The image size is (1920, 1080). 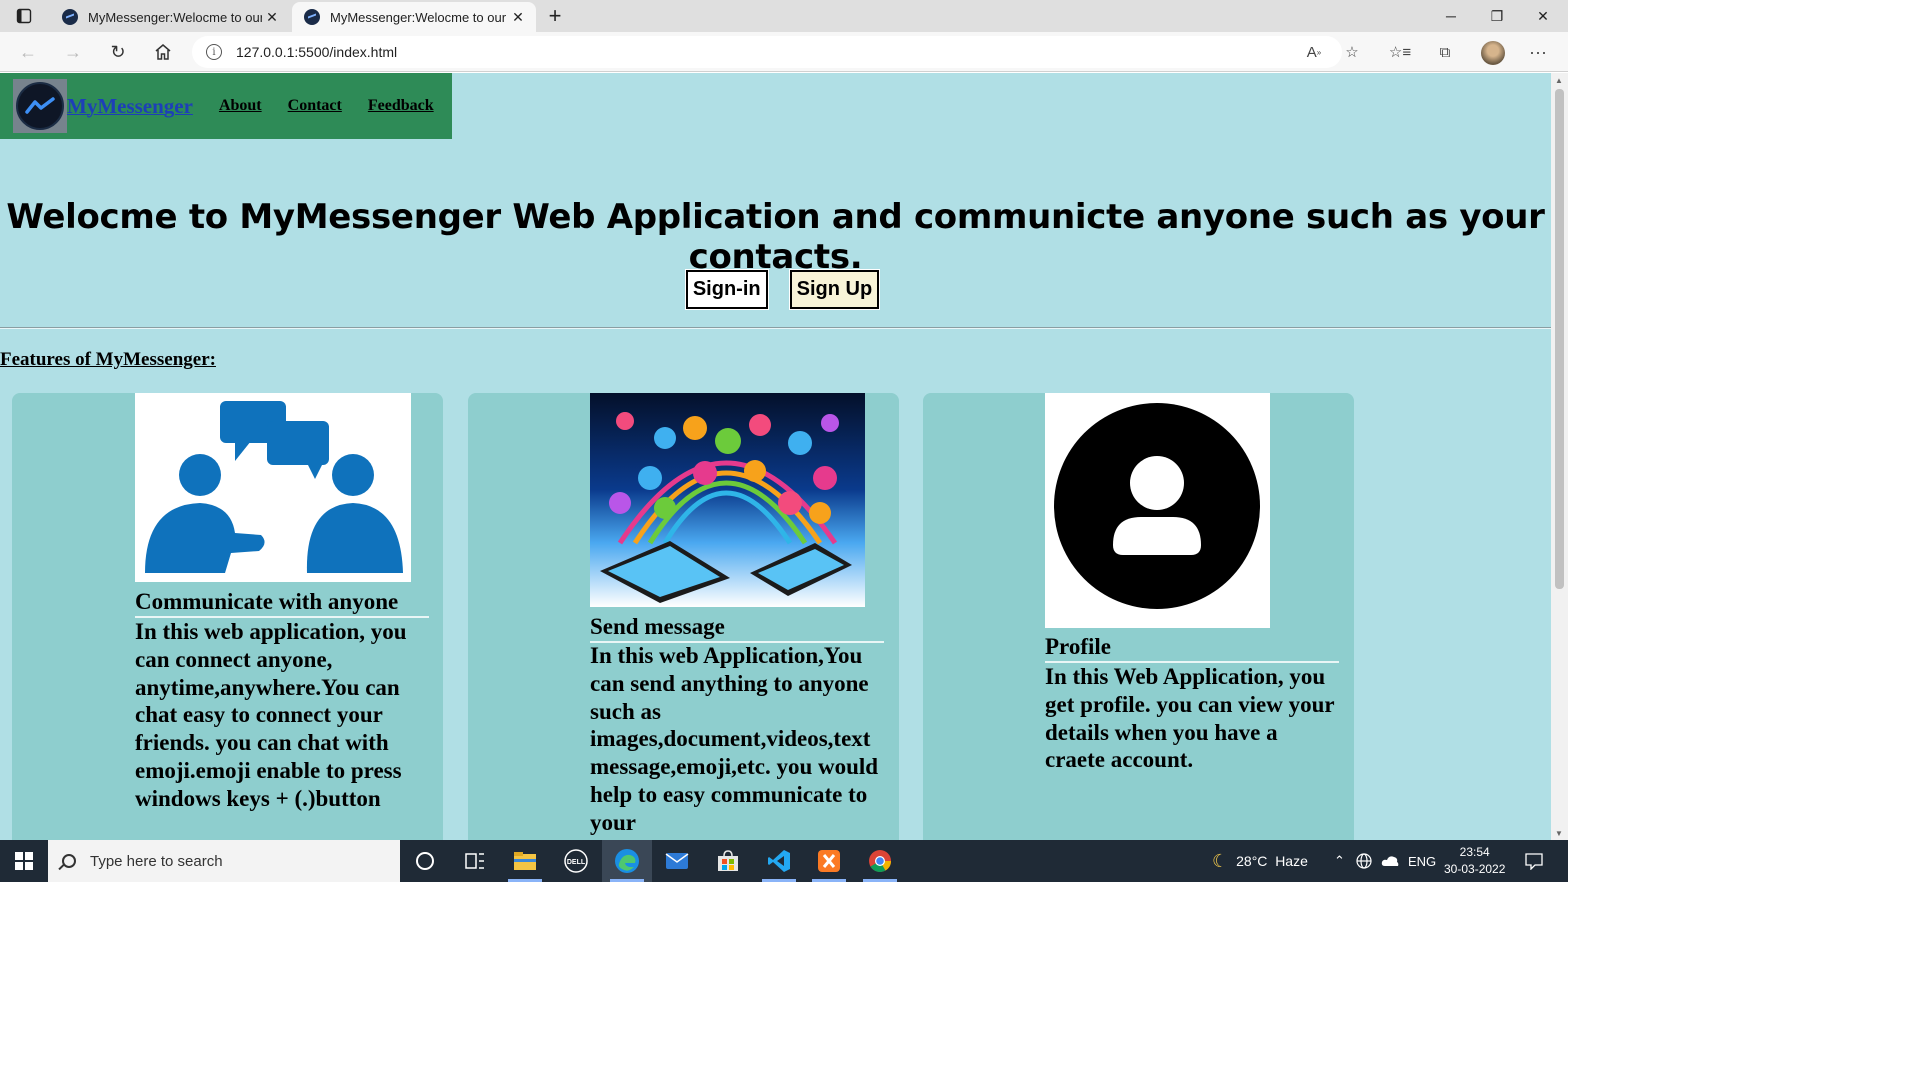 I want to click on close-window-button: ✕, so click(x=1543, y=16).